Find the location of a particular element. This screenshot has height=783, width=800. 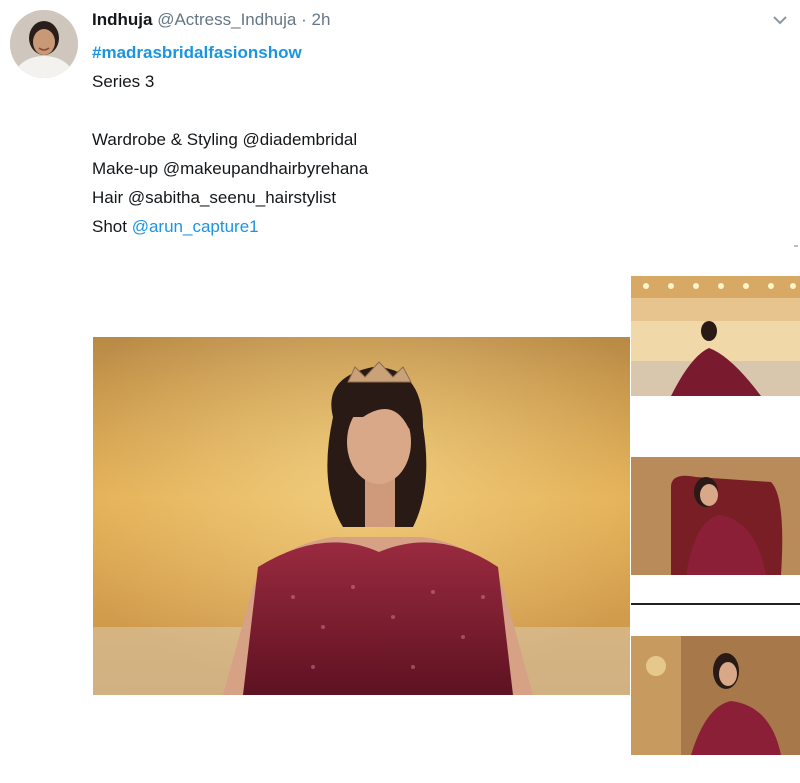

tweet-header: Indhuja @Actress_Indhuja · 2h is located at coordinates (211, 20).